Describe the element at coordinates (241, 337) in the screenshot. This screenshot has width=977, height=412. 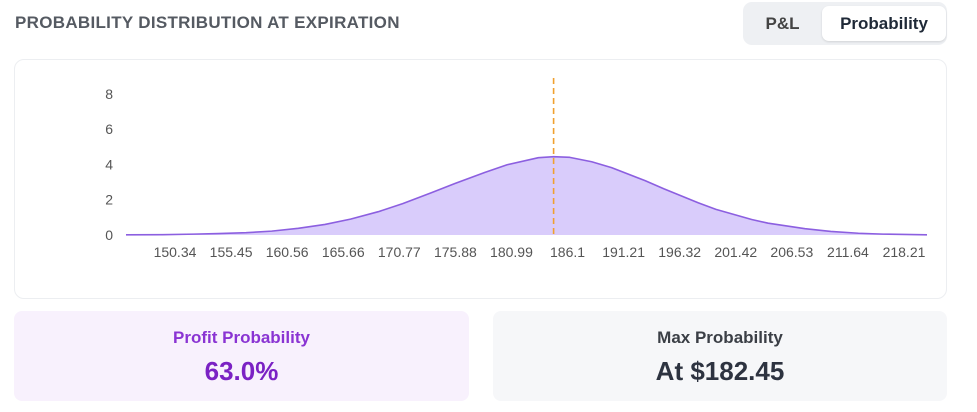
I see `profit-probability-label: Profit Probability` at that location.